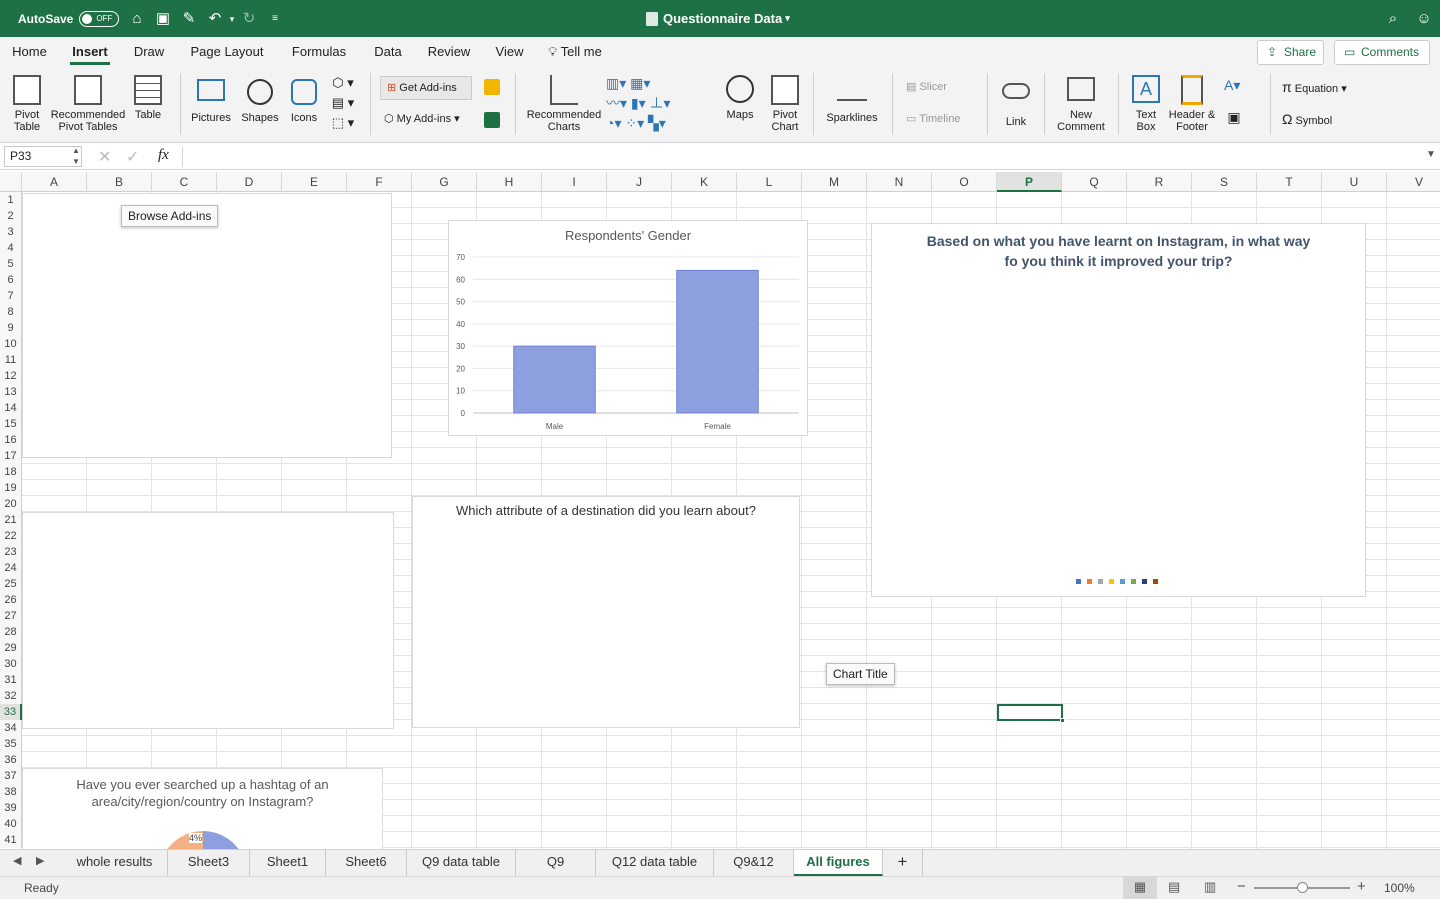 This screenshot has width=1440, height=899. Describe the element at coordinates (11, 216) in the screenshot. I see `row-header-2: 2` at that location.